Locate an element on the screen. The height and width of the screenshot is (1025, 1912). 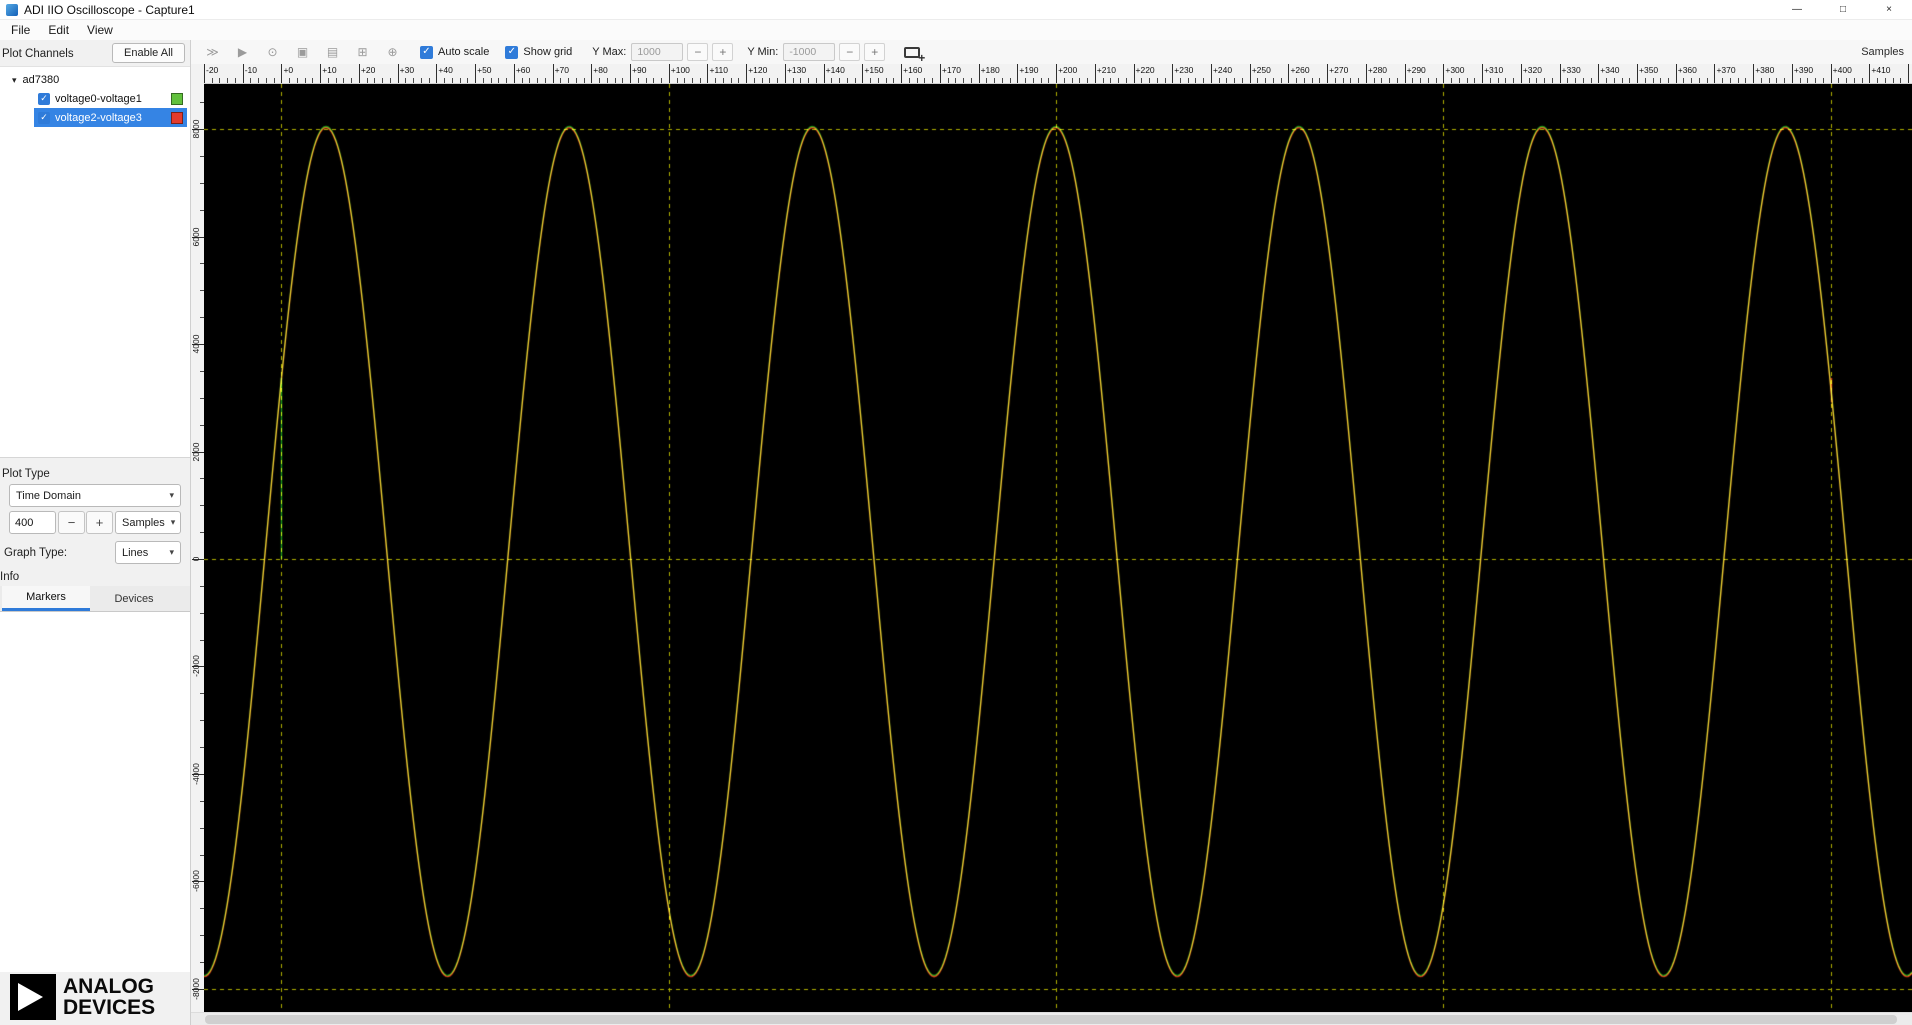
y-max-input is located at coordinates (657, 52).